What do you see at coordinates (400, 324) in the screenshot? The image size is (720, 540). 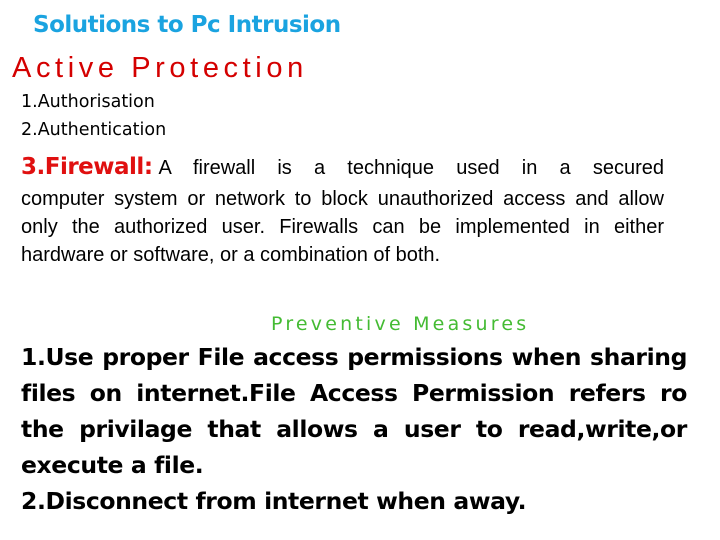 I see `section-heading-preventive-measures: Preventive Measures` at bounding box center [400, 324].